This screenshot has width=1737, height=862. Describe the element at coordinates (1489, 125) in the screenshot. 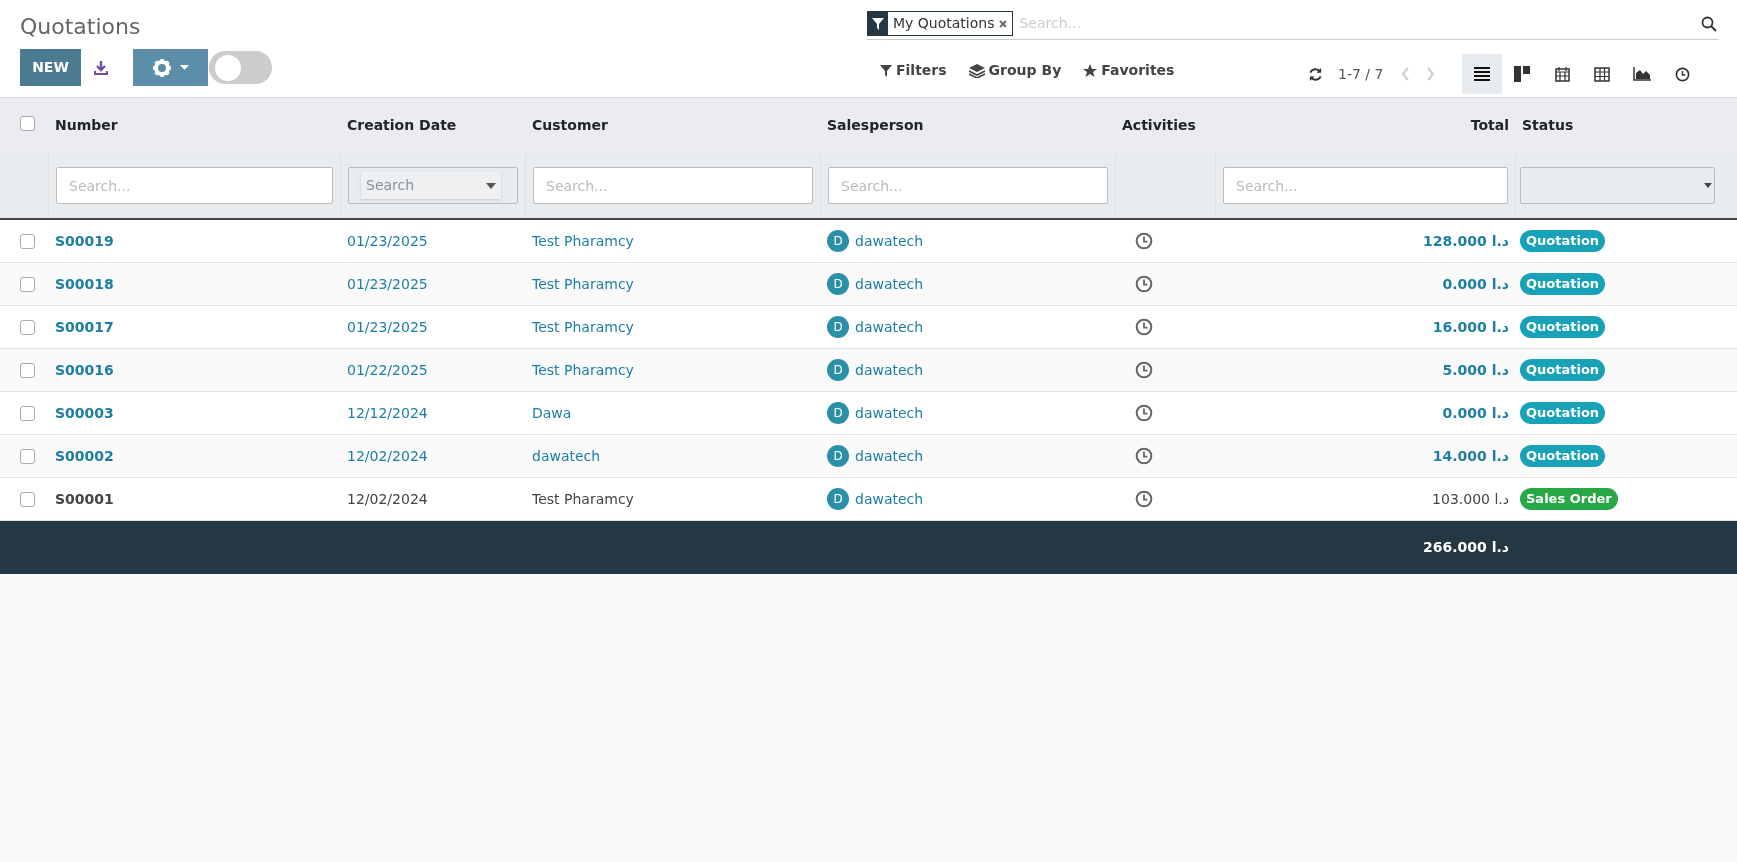

I see `column-header: Total` at that location.